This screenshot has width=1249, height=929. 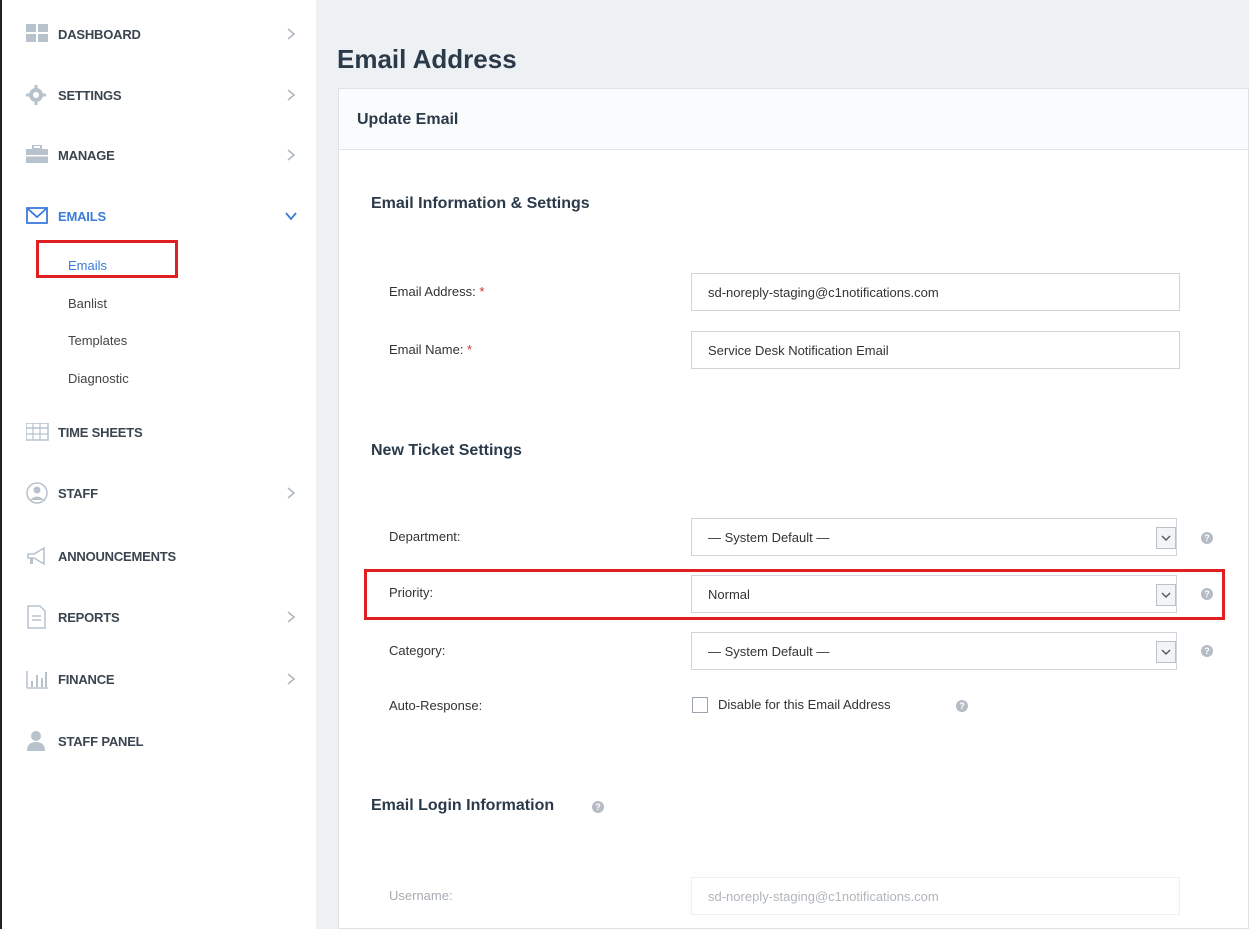 I want to click on category-select-value: — System Default —, so click(x=769, y=651).